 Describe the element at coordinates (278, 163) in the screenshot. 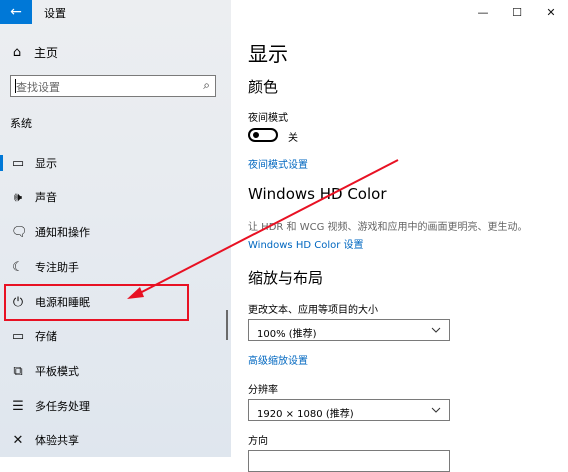

I see `night-light-settings-link: 夜间模式设置` at that location.